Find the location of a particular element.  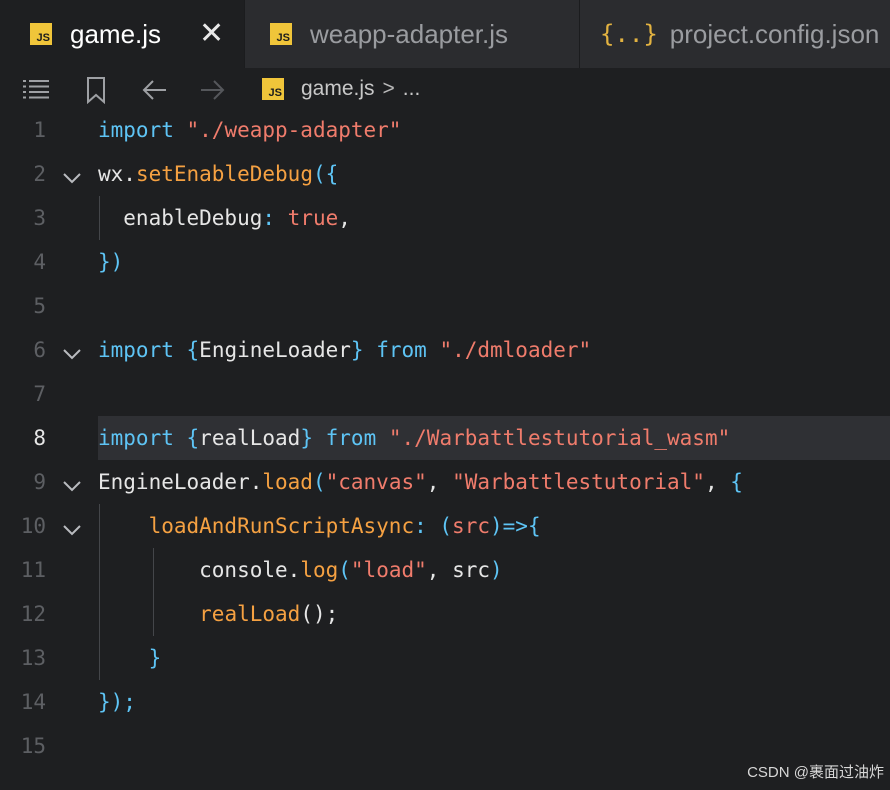

line-number: 5 is located at coordinates (39, 306).